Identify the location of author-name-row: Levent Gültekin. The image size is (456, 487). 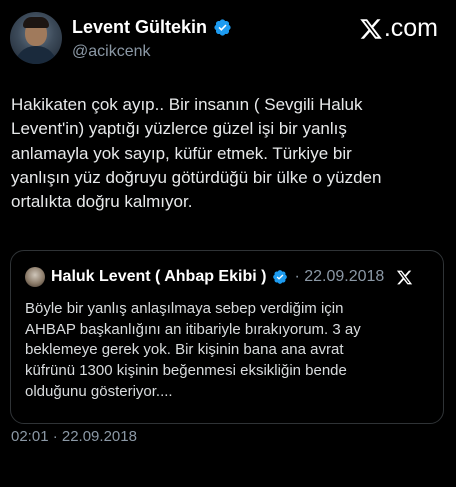
(152, 27).